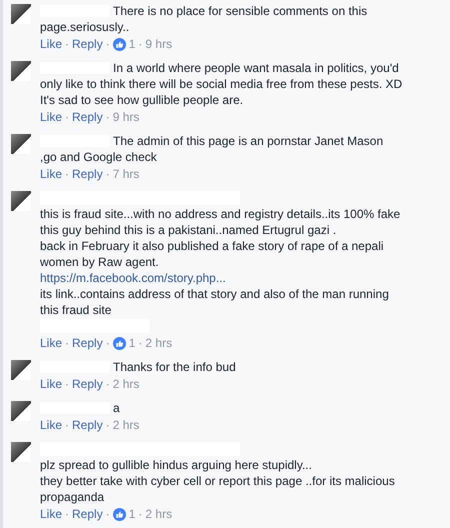 The image size is (450, 528). What do you see at coordinates (248, 141) in the screenshot?
I see `comment-text: The admin of this page is an pornstar Janet Mason` at bounding box center [248, 141].